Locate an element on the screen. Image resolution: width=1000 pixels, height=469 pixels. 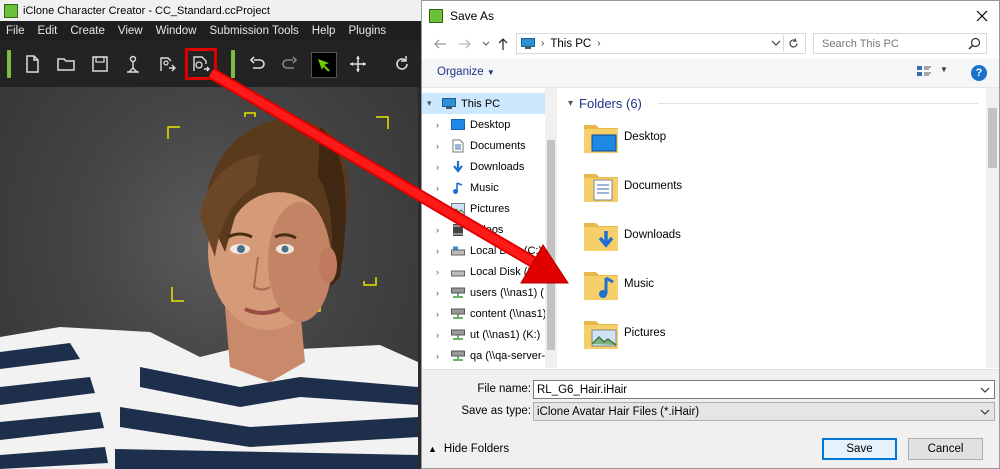
nav-label: Videos is located at coordinates (487, 229).